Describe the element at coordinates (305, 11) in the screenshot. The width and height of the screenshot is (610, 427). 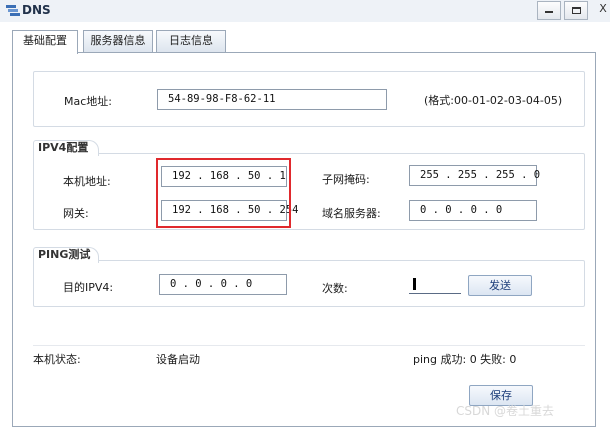
I see `title-bar: DNS X` at that location.